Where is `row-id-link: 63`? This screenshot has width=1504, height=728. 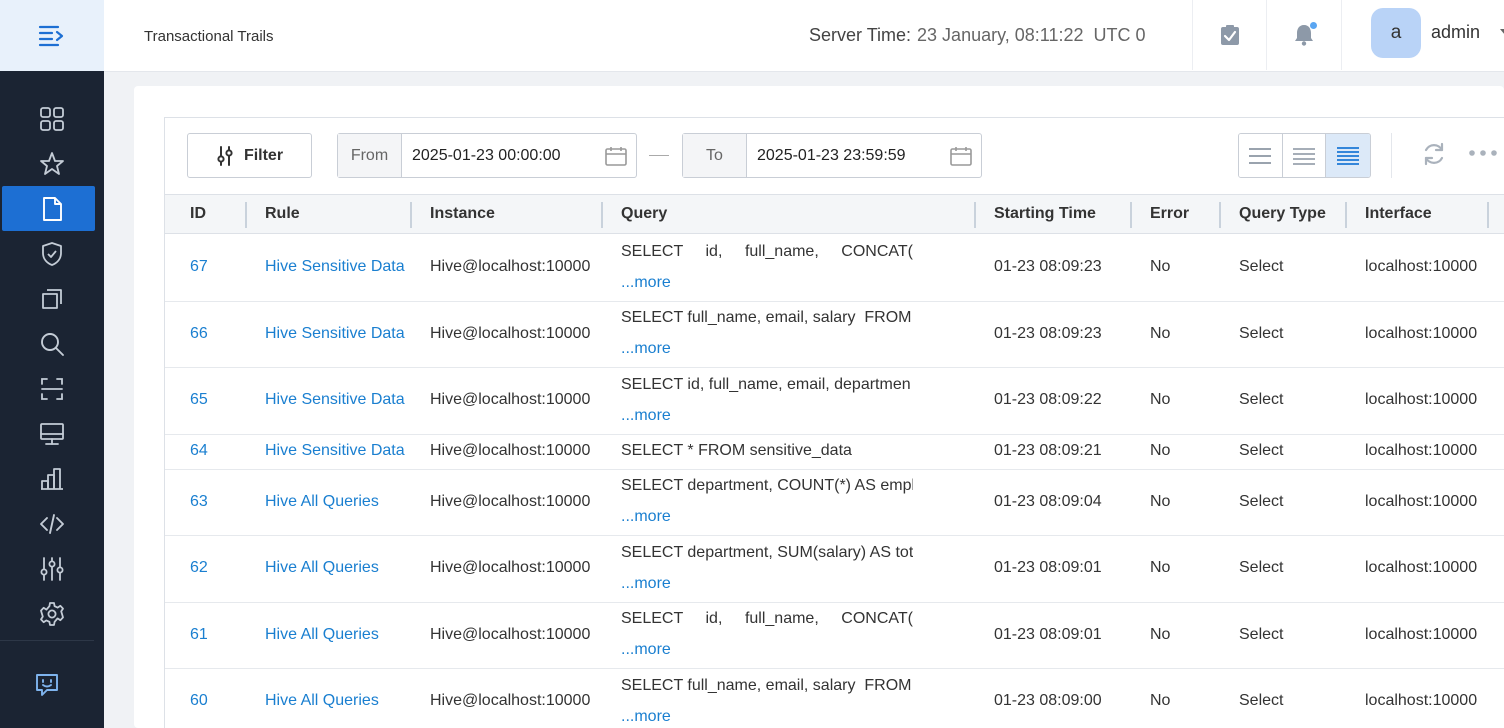
row-id-link: 63 is located at coordinates (199, 502).